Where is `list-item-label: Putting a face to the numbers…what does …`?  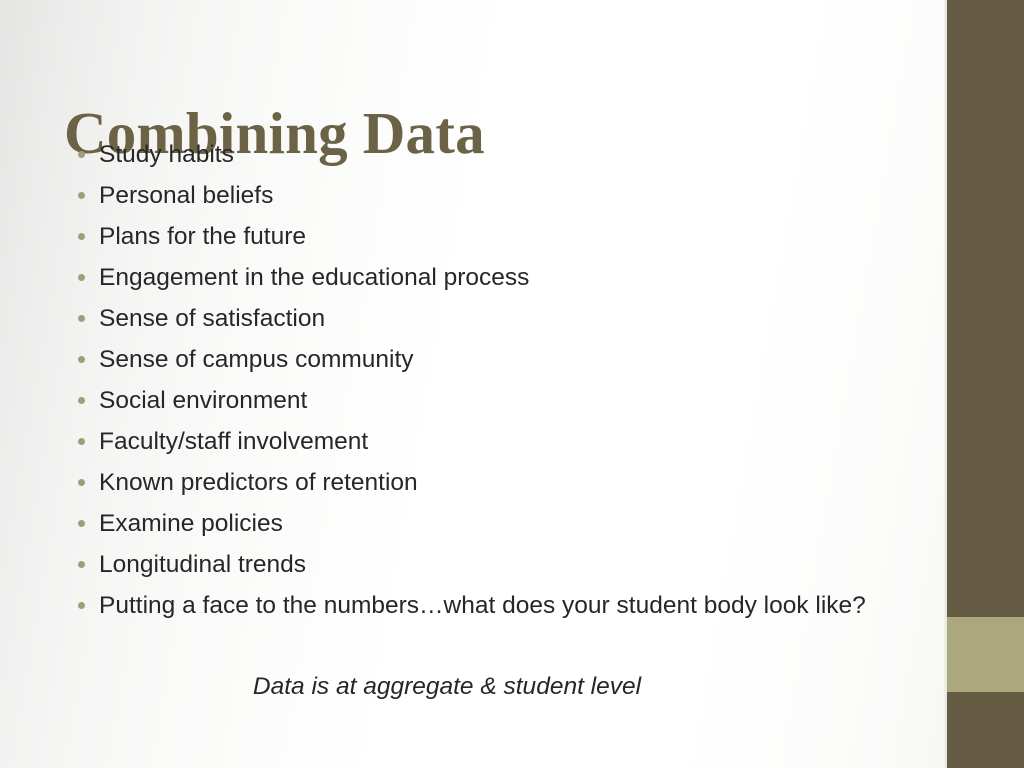
list-item-label: Putting a face to the numbers…what does … is located at coordinates (482, 605).